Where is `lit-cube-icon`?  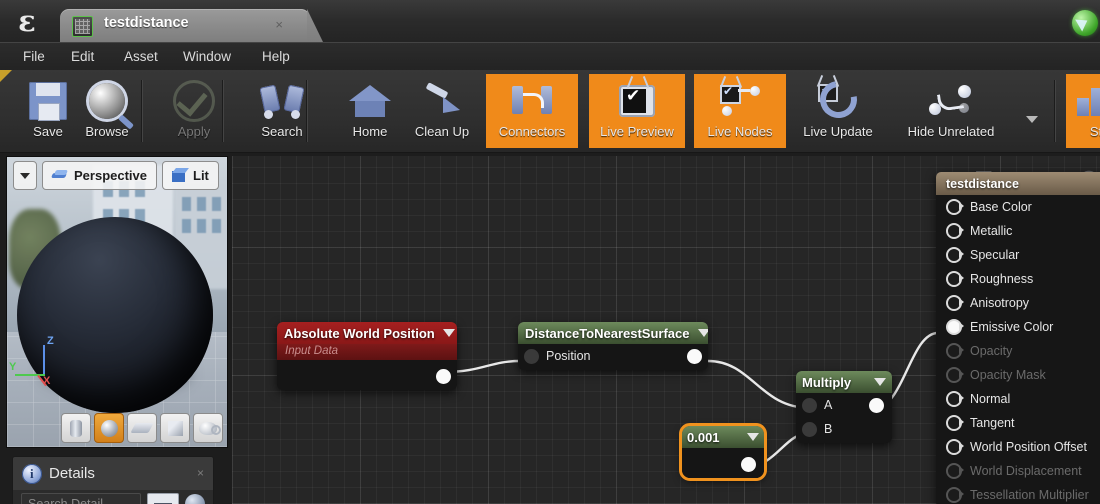 lit-cube-icon is located at coordinates (179, 175).